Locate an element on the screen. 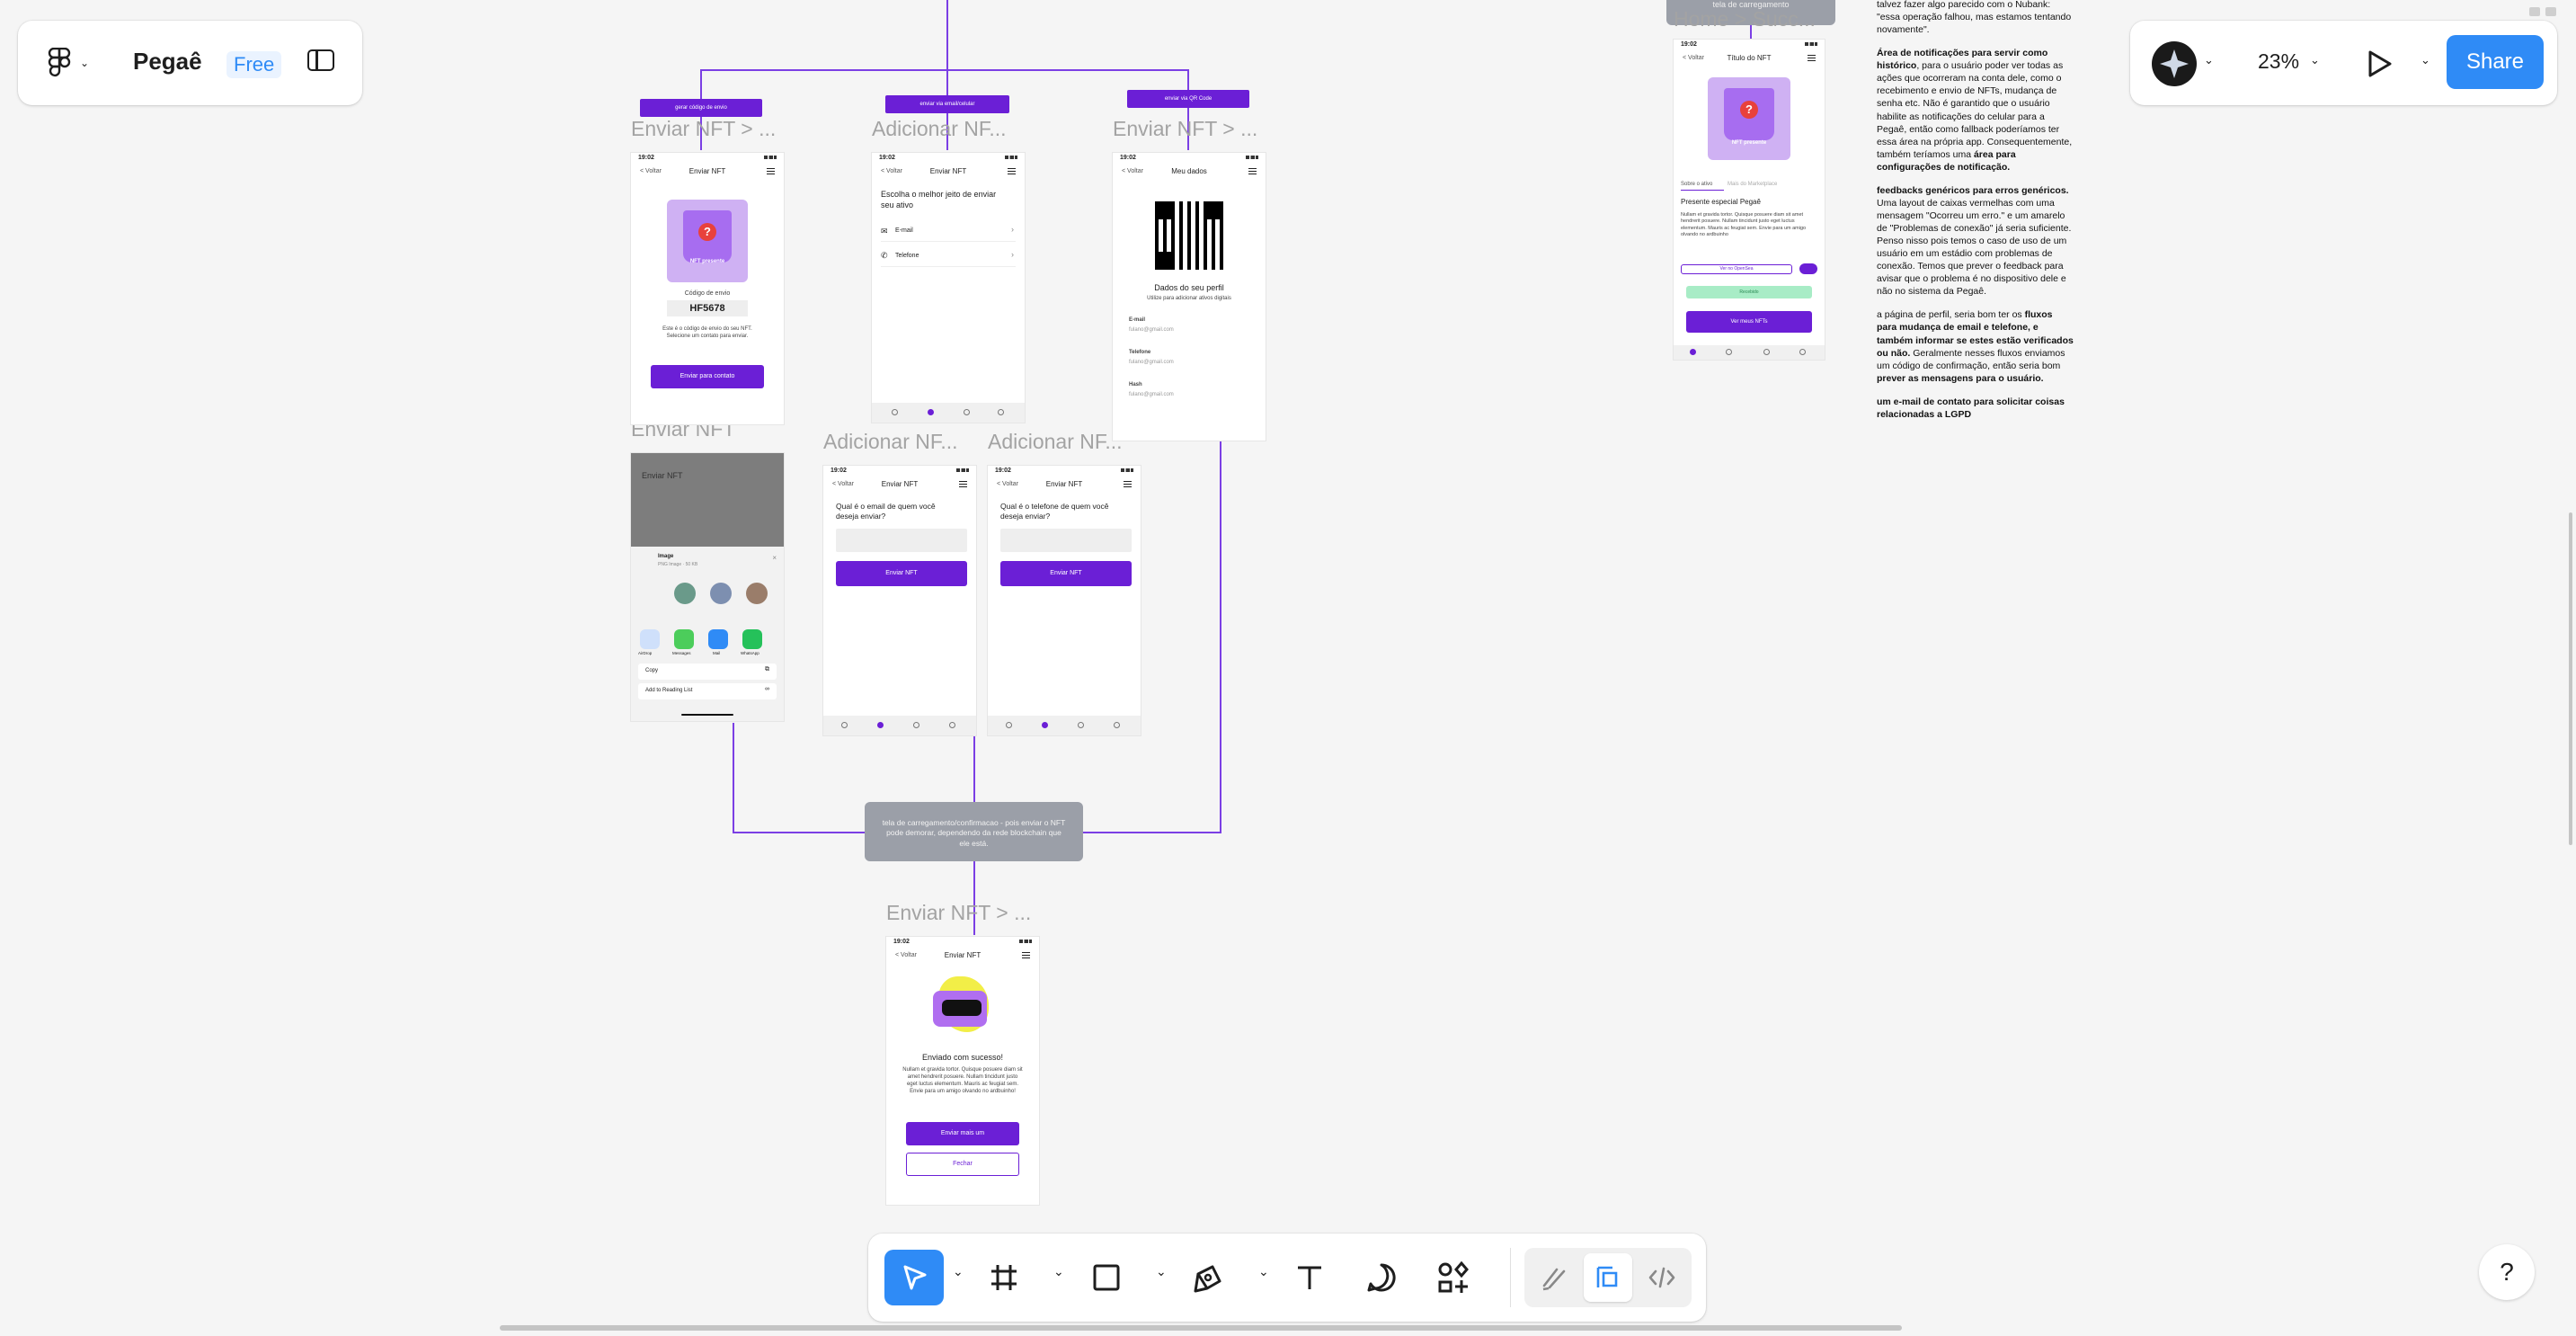 The image size is (2576, 1336). send-another-button: Enviar mais um is located at coordinates (962, 1133).